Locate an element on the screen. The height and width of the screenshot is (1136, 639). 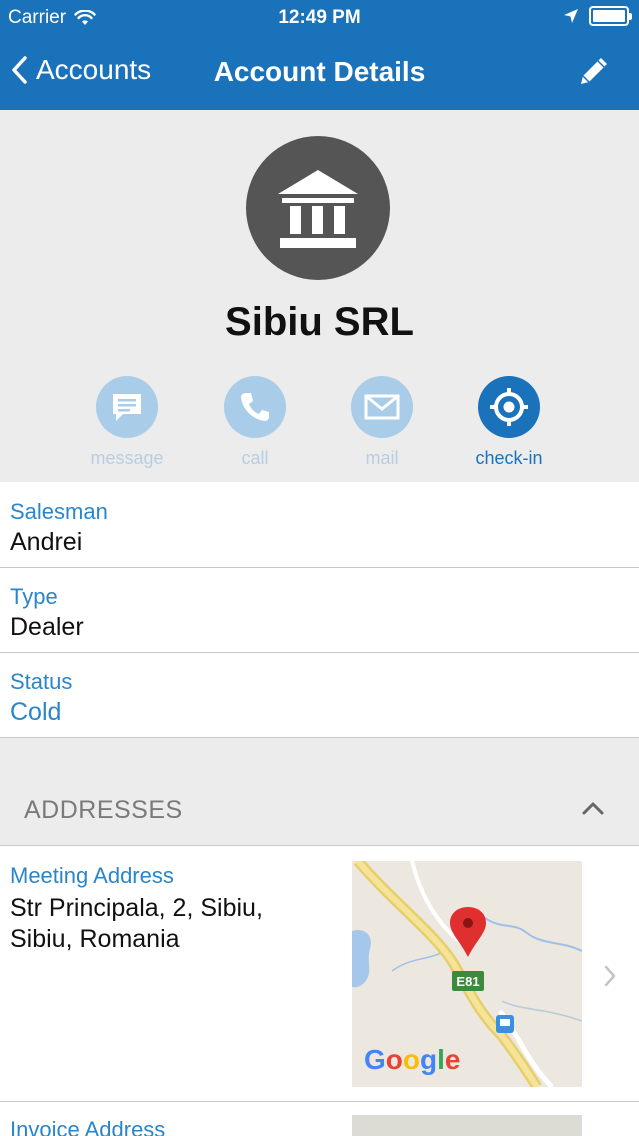
map-road-label: E81 is located at coordinates (467, 981).